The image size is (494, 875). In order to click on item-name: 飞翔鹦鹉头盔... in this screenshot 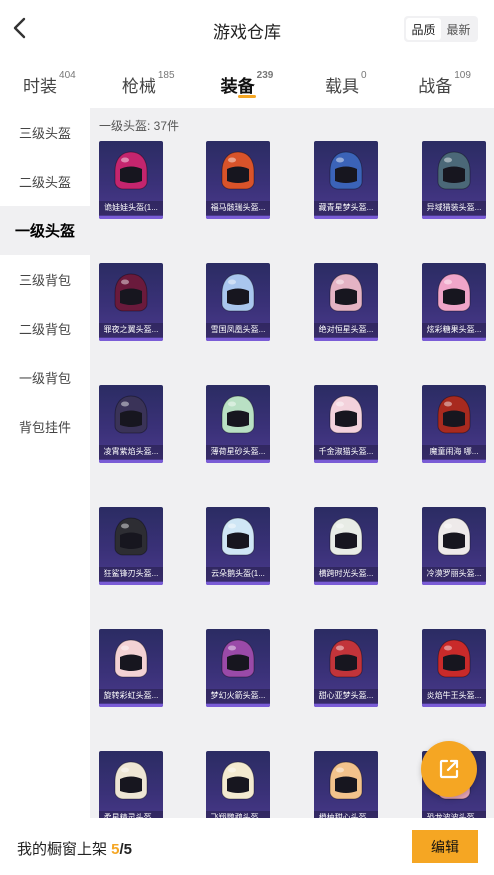, I will do `click(238, 814)`.